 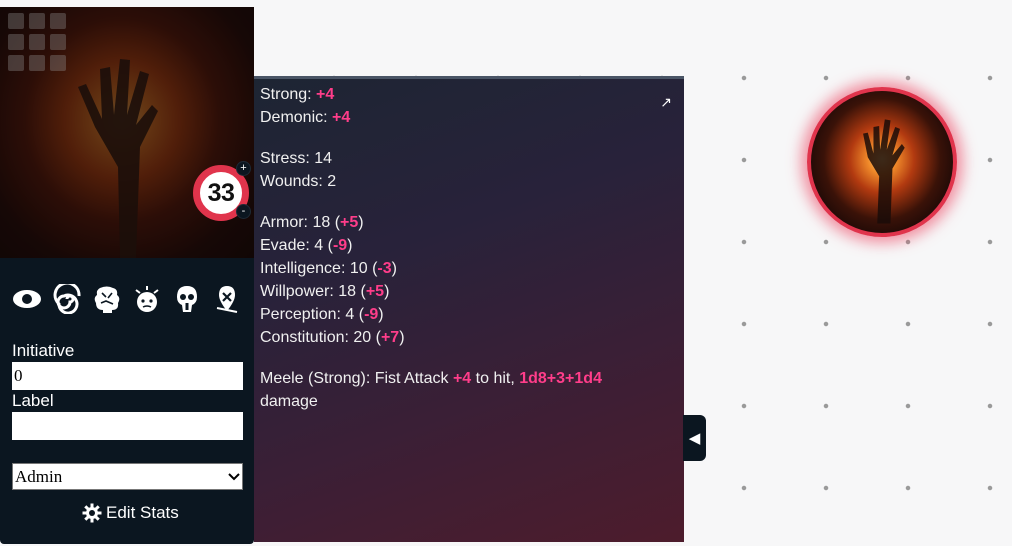 What do you see at coordinates (243, 211) in the screenshot?
I see `hp-decrease-button: -` at bounding box center [243, 211].